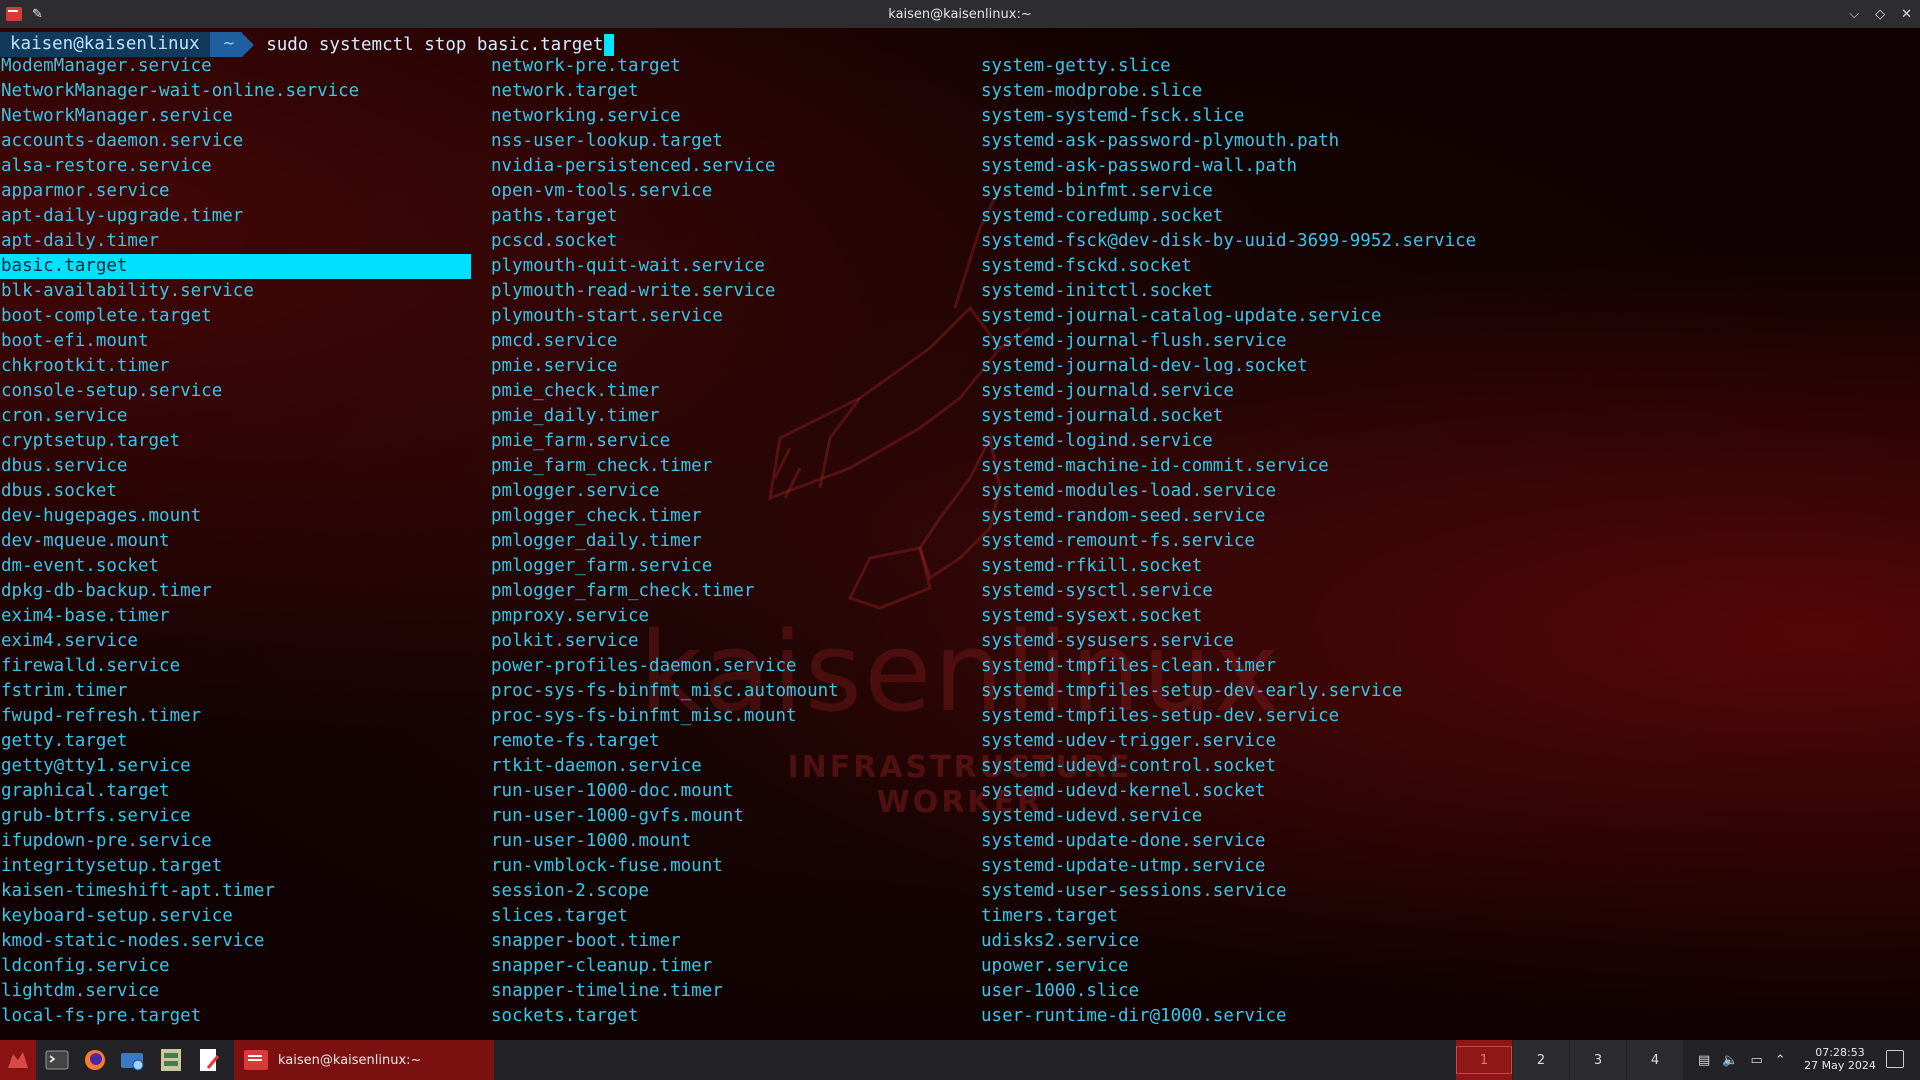 This screenshot has width=1920, height=1080. What do you see at coordinates (1380, 166) in the screenshot?
I see `completion-item: systemd-ask-password-wall.path` at bounding box center [1380, 166].